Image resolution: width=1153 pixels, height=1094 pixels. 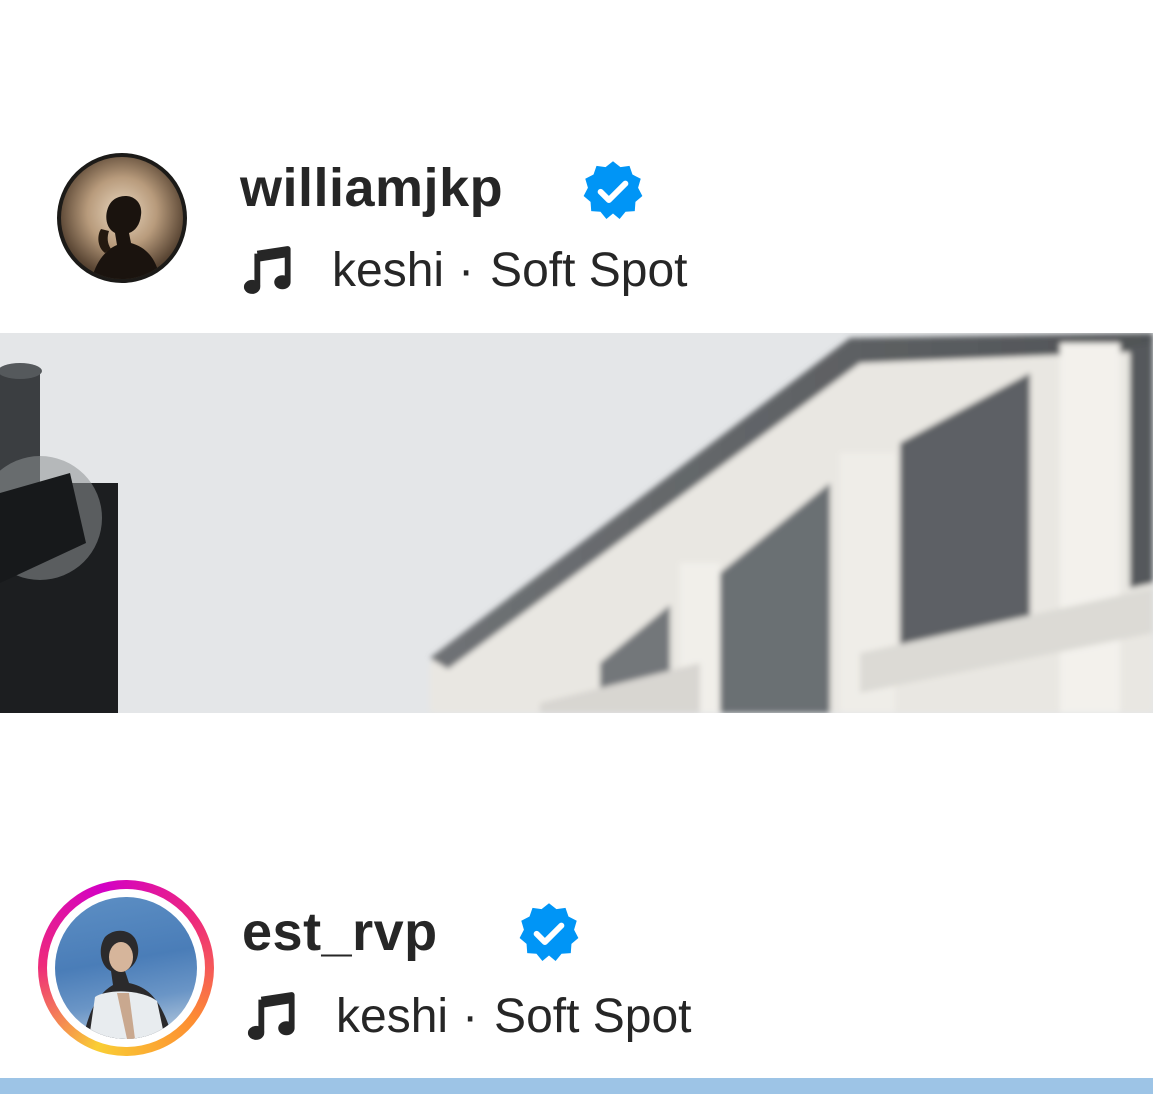 I want to click on username: est_rvp, so click(x=340, y=932).